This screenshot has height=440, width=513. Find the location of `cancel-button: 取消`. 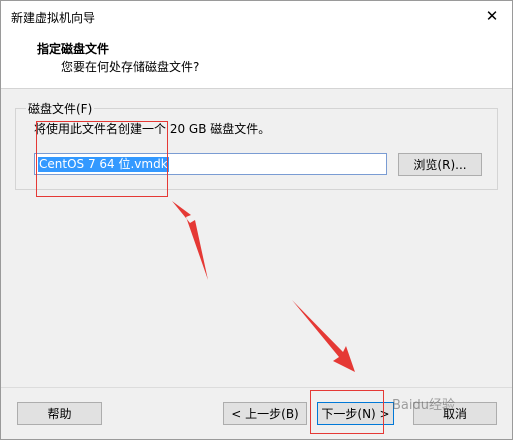

cancel-button: 取消 is located at coordinates (455, 413).